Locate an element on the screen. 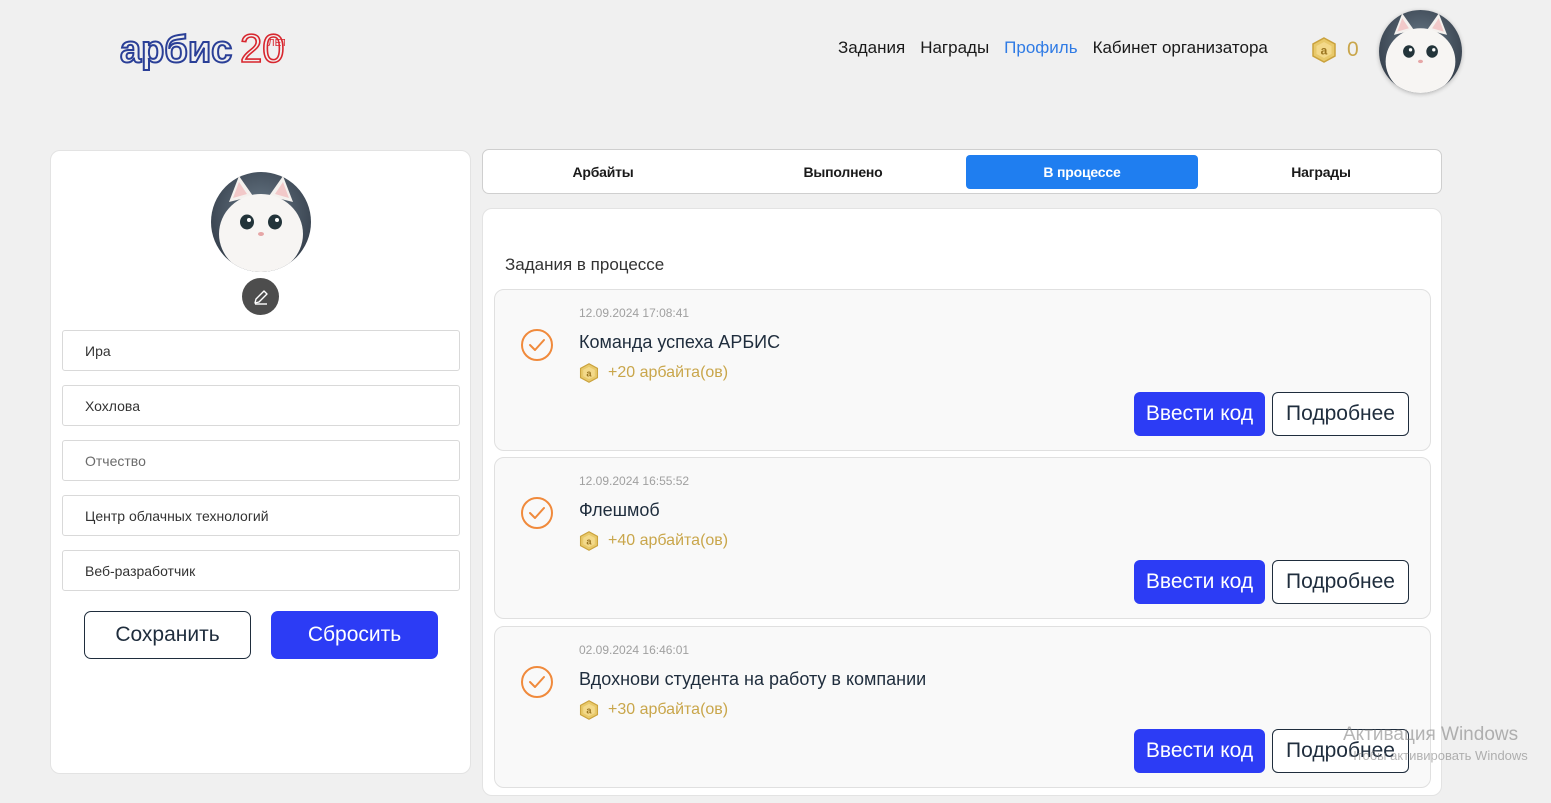 This screenshot has height=803, width=1551. task-reward-text: +30 арбайта(ов) is located at coordinates (668, 709).